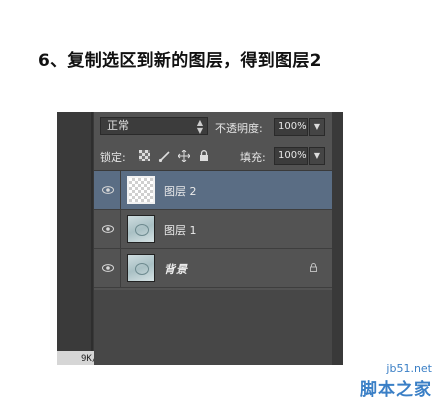  I want to click on step-heading: 6、复制选区到新的图层，得到图层2, so click(180, 61).